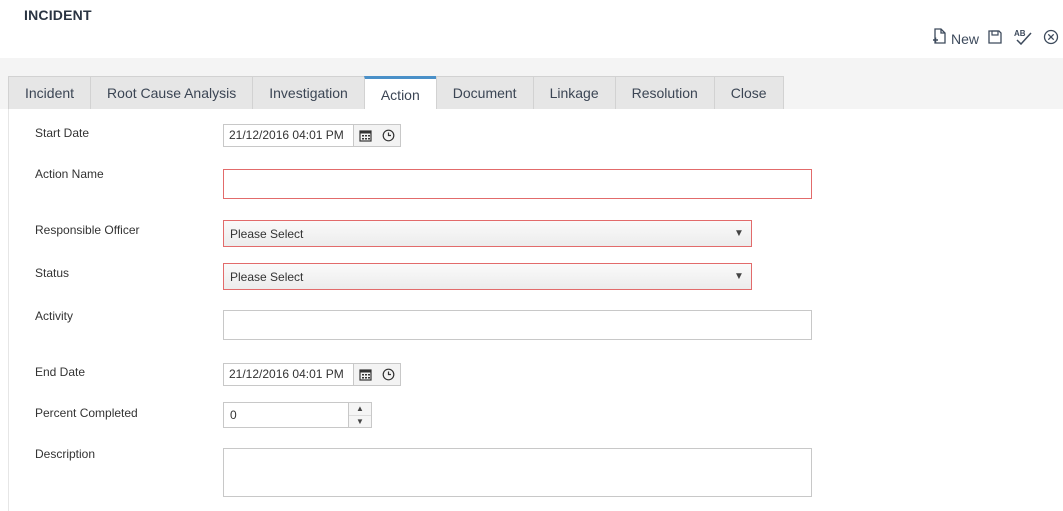 This screenshot has width=1063, height=511. I want to click on activity-label: Activity, so click(54, 316).